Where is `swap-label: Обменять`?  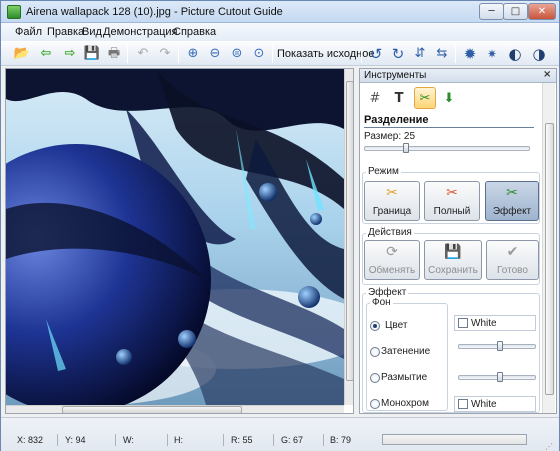 swap-label: Обменять is located at coordinates (392, 270).